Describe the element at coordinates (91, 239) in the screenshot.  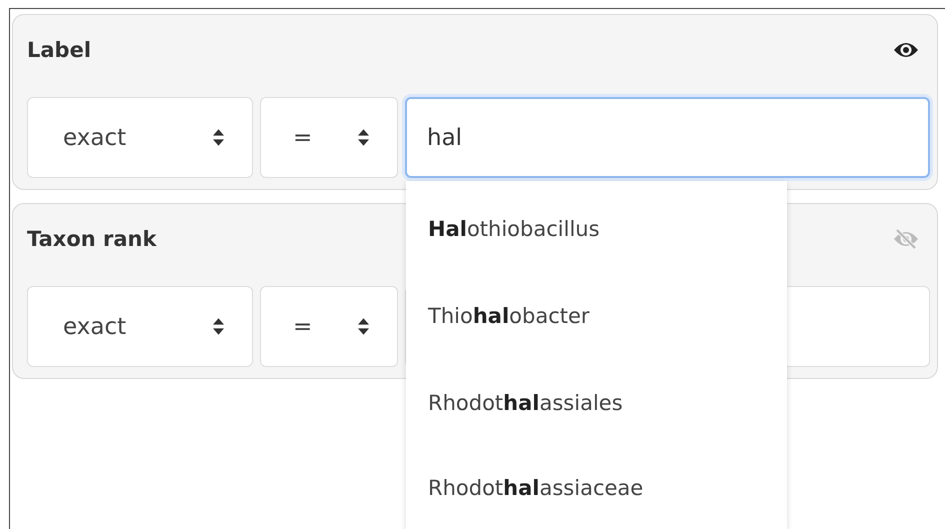
I see `filter-title: Taxon rank` at that location.